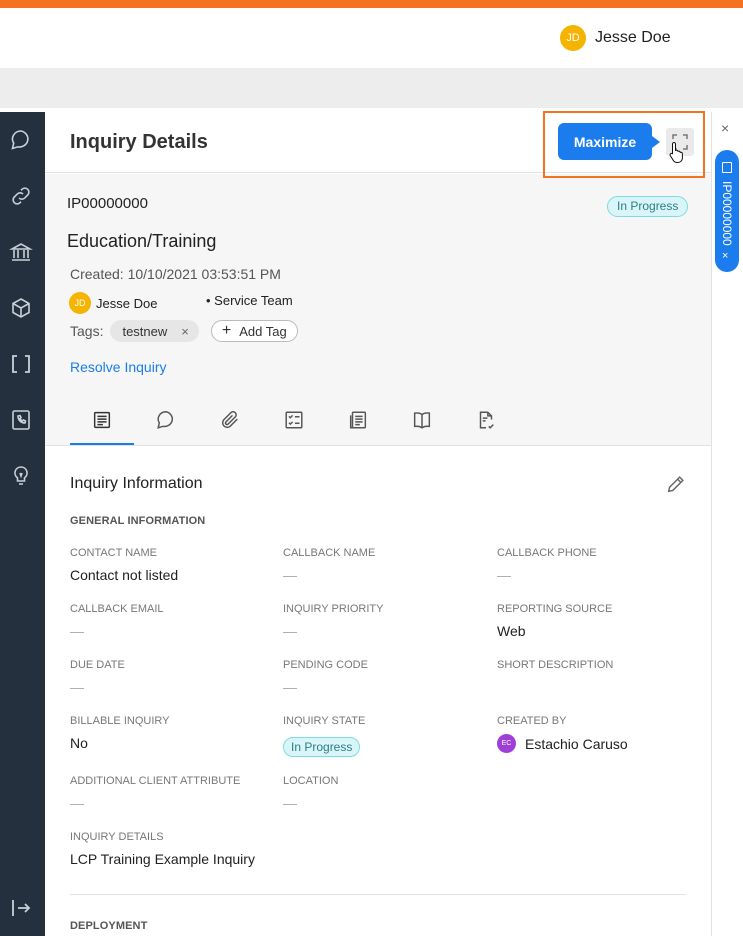  What do you see at coordinates (21, 476) in the screenshot?
I see `lightbulb-icon` at bounding box center [21, 476].